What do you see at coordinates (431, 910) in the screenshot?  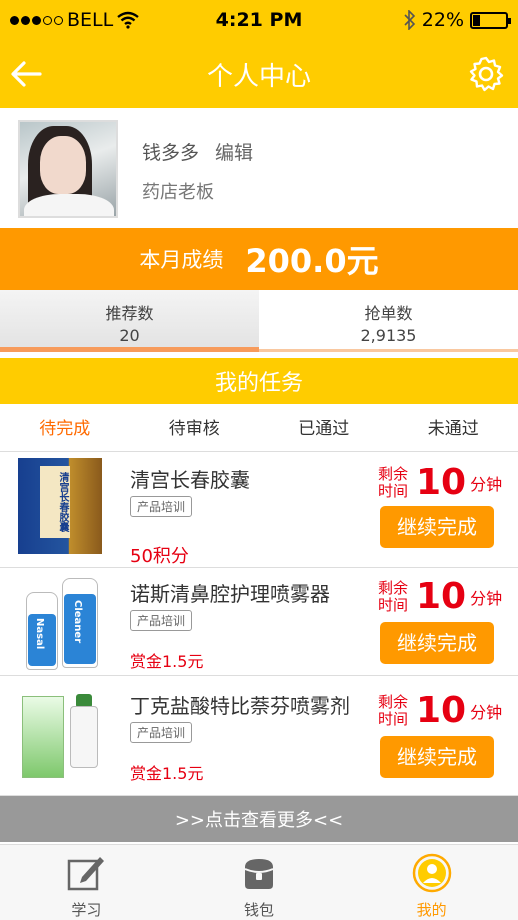 I see `bottom-tab-label: 我的` at bounding box center [431, 910].